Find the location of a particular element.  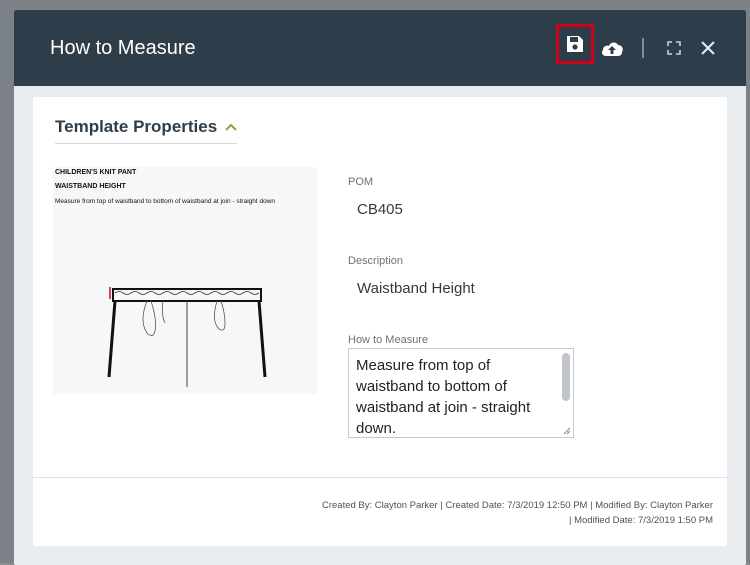

created-date: 7/3/2019 12:50 PM is located at coordinates (547, 505).